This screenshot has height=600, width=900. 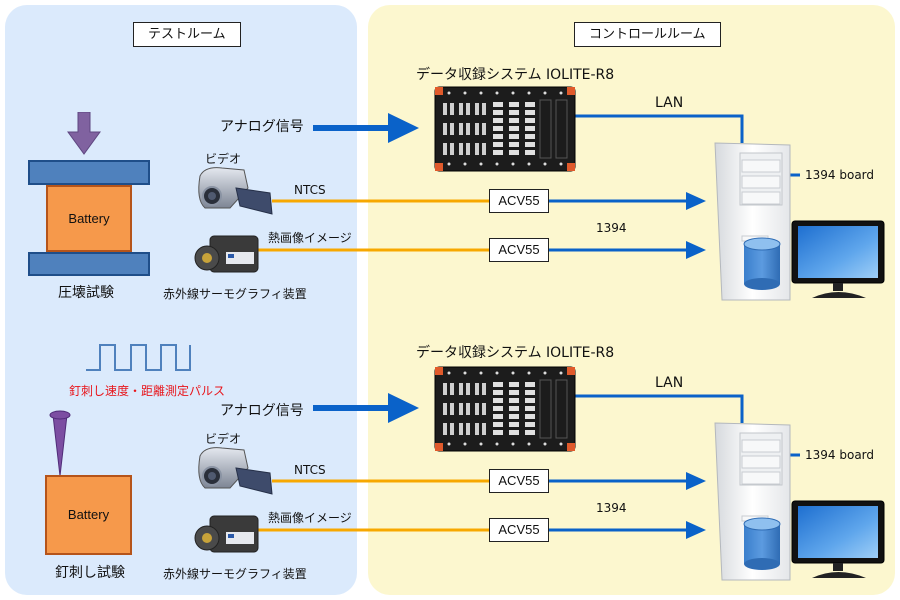 I want to click on test-name: 圧壊試験, so click(x=86, y=293).